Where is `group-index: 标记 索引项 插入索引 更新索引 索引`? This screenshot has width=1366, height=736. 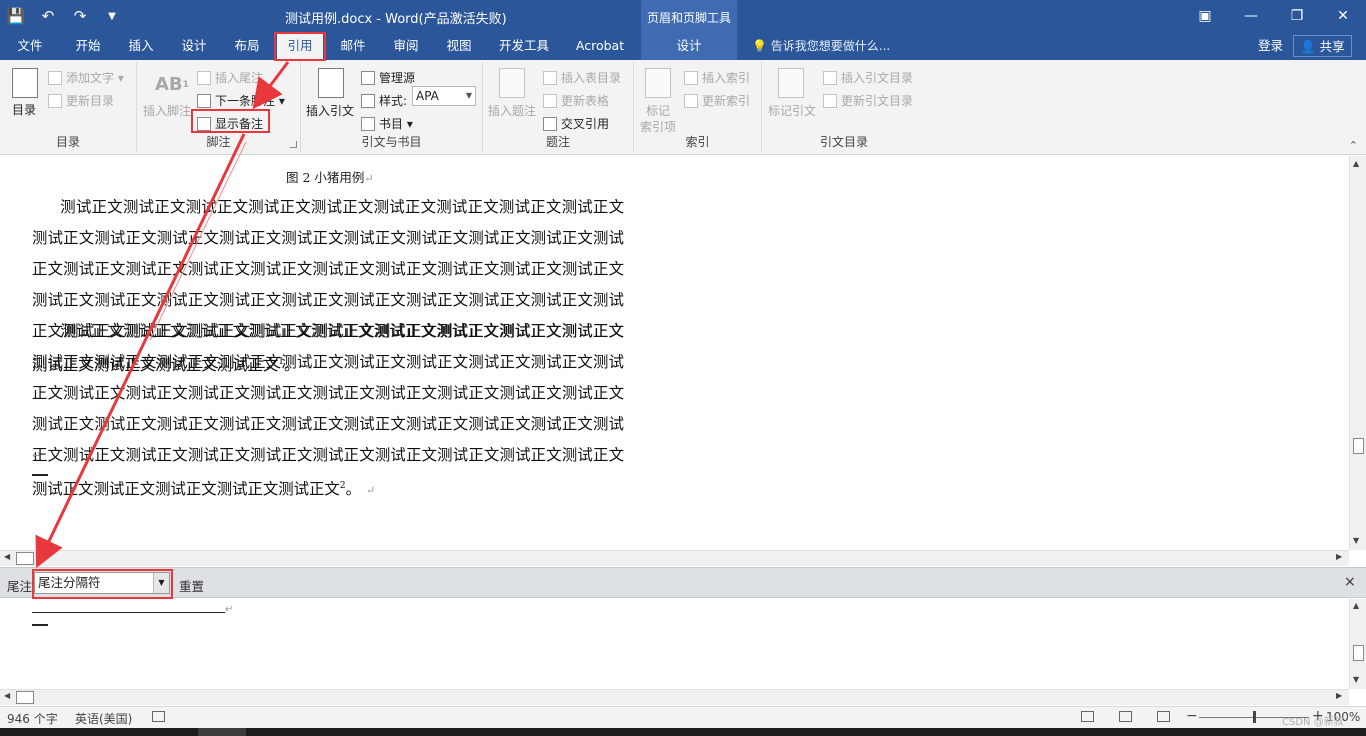
group-index: 标记 索引项 插入索引 更新索引 索引 is located at coordinates (698, 107).